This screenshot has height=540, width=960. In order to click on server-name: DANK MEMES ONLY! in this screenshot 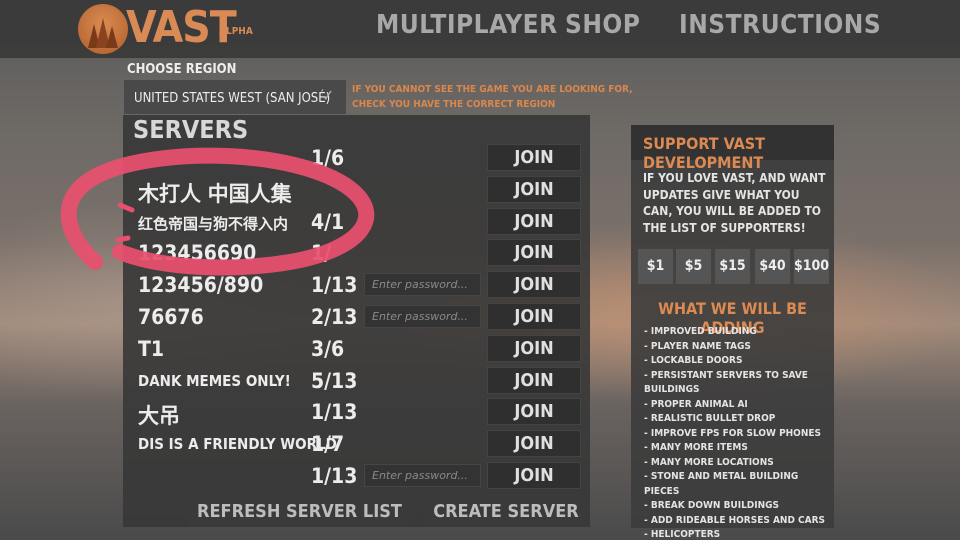, I will do `click(214, 380)`.